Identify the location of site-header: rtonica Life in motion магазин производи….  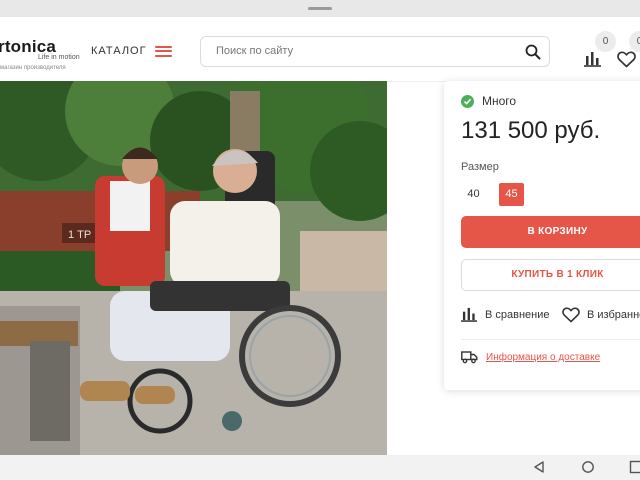
(320, 49).